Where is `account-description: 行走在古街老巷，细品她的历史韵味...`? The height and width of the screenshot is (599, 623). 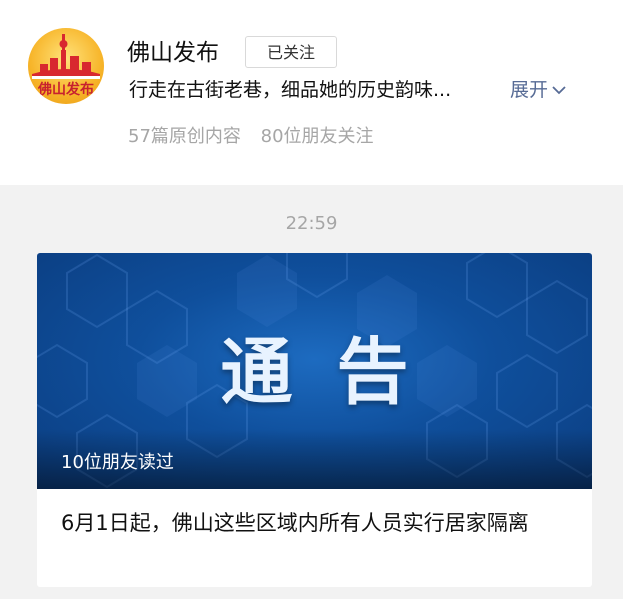
account-description: 行走在古街老巷，细品她的历史韵味... is located at coordinates (290, 90).